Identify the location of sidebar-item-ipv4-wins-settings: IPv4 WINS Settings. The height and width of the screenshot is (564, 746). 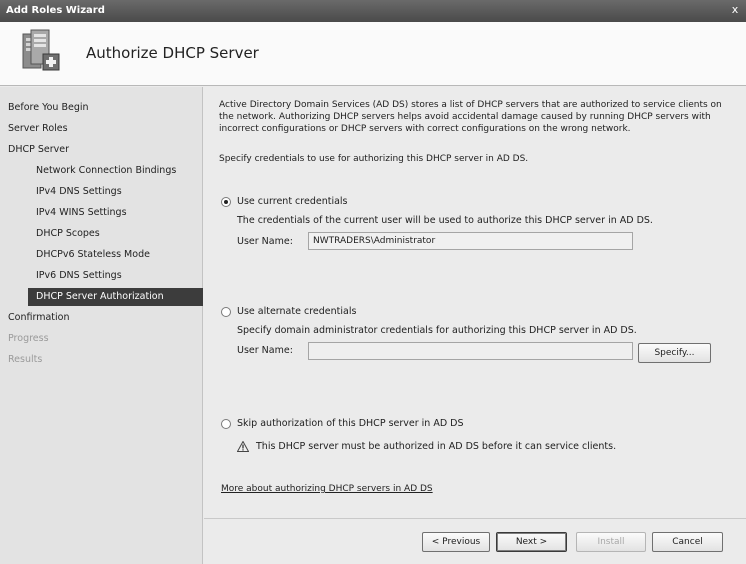
(101, 213).